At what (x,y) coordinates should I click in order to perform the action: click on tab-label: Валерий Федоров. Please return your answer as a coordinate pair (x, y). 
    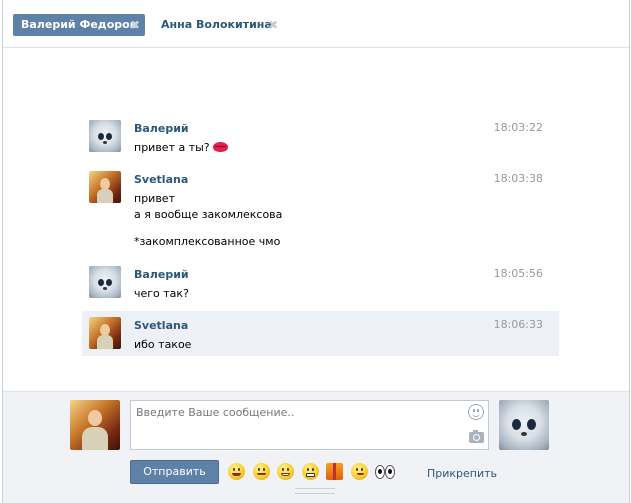
    Looking at the image, I should click on (79, 24).